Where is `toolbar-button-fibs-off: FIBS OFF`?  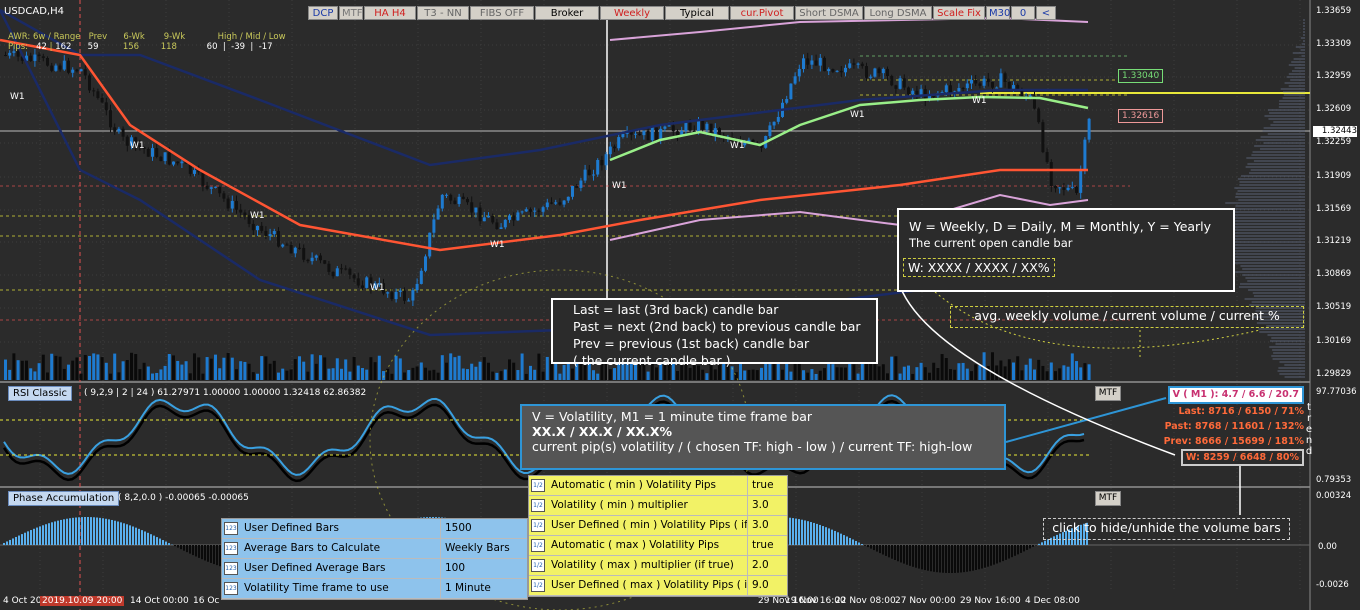
toolbar-button-fibs-off: FIBS OFF is located at coordinates (502, 13).